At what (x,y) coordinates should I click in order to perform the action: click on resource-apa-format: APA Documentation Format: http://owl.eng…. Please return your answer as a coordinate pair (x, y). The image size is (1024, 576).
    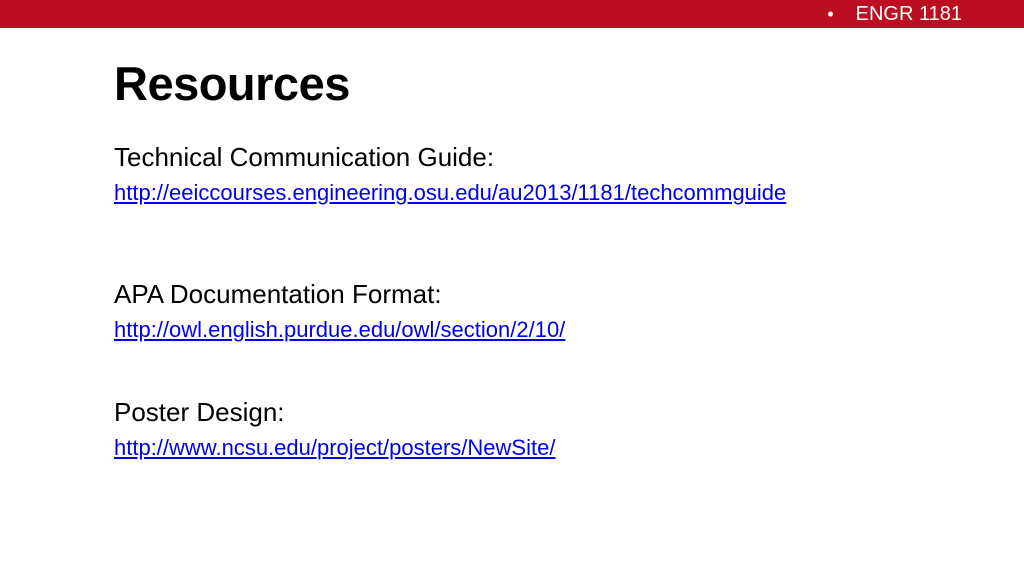
    Looking at the image, I should click on (339, 311).